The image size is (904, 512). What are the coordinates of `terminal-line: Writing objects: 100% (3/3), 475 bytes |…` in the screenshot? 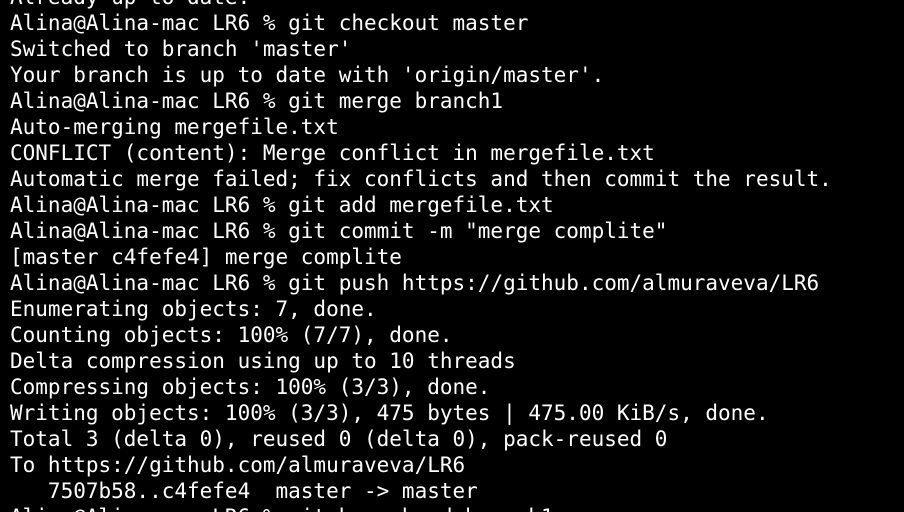 It's located at (389, 413).